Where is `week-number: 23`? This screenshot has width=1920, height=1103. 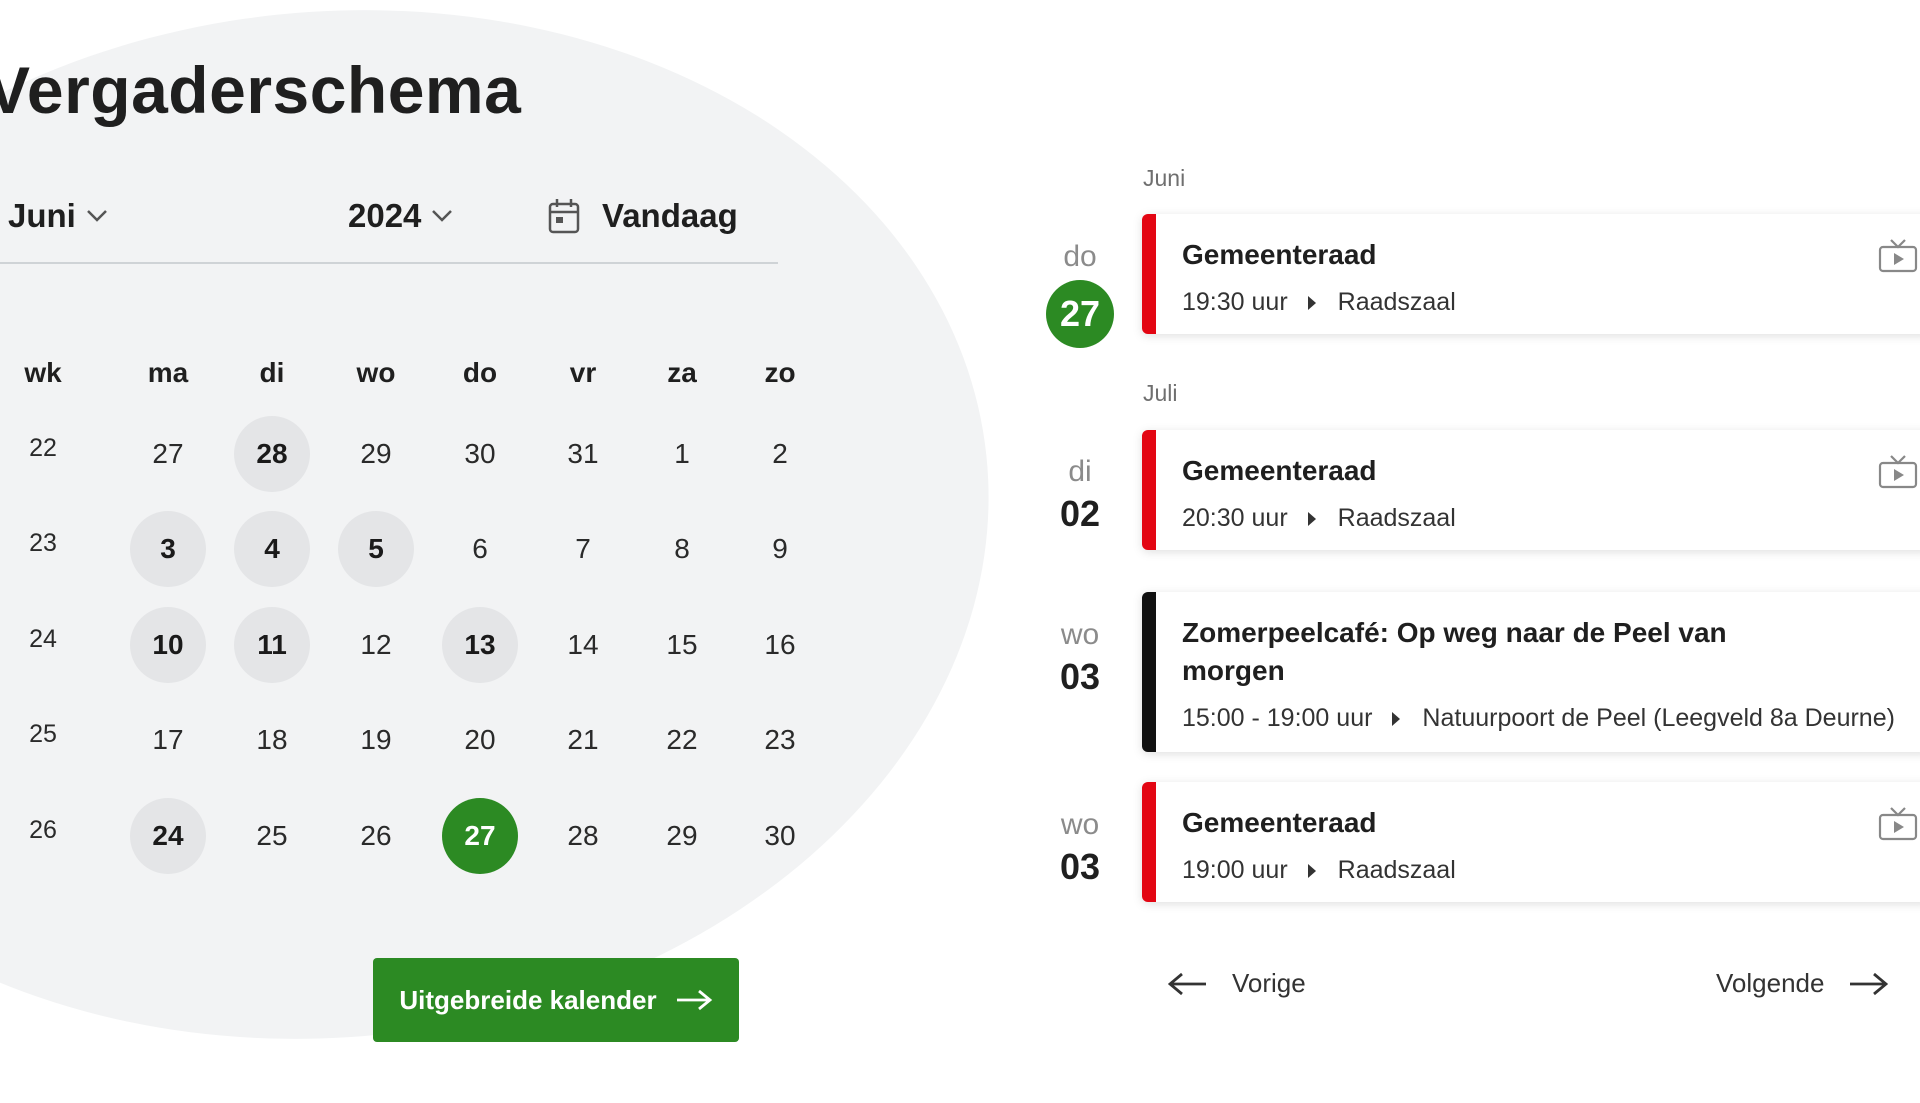
week-number: 23 is located at coordinates (43, 542).